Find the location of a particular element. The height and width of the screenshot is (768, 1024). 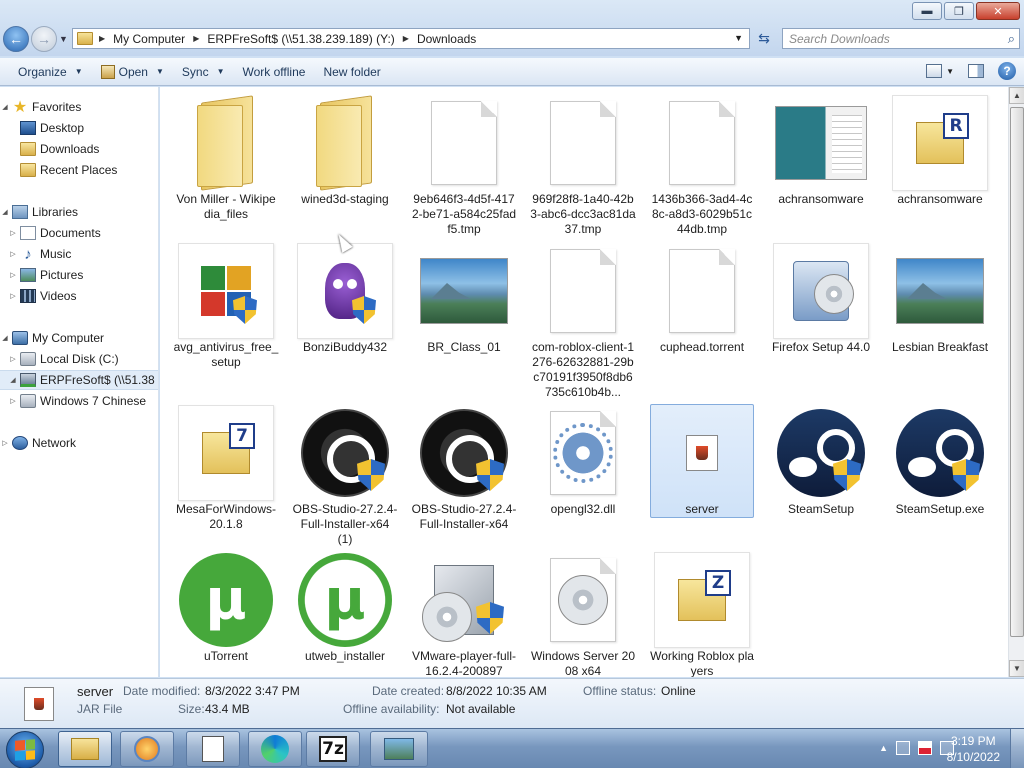

file-item-tmp-2: 969f28f8-1a40-42b3-abc6-dcc3ac81da37.tmp is located at coordinates (583, 170).